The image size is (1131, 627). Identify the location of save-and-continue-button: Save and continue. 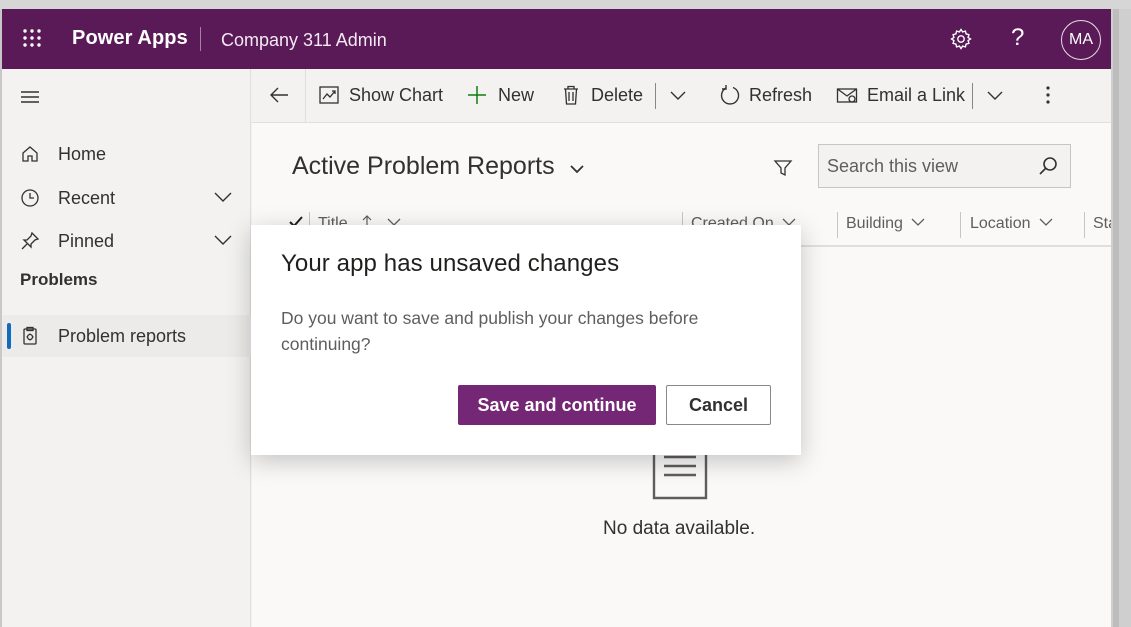
(557, 405).